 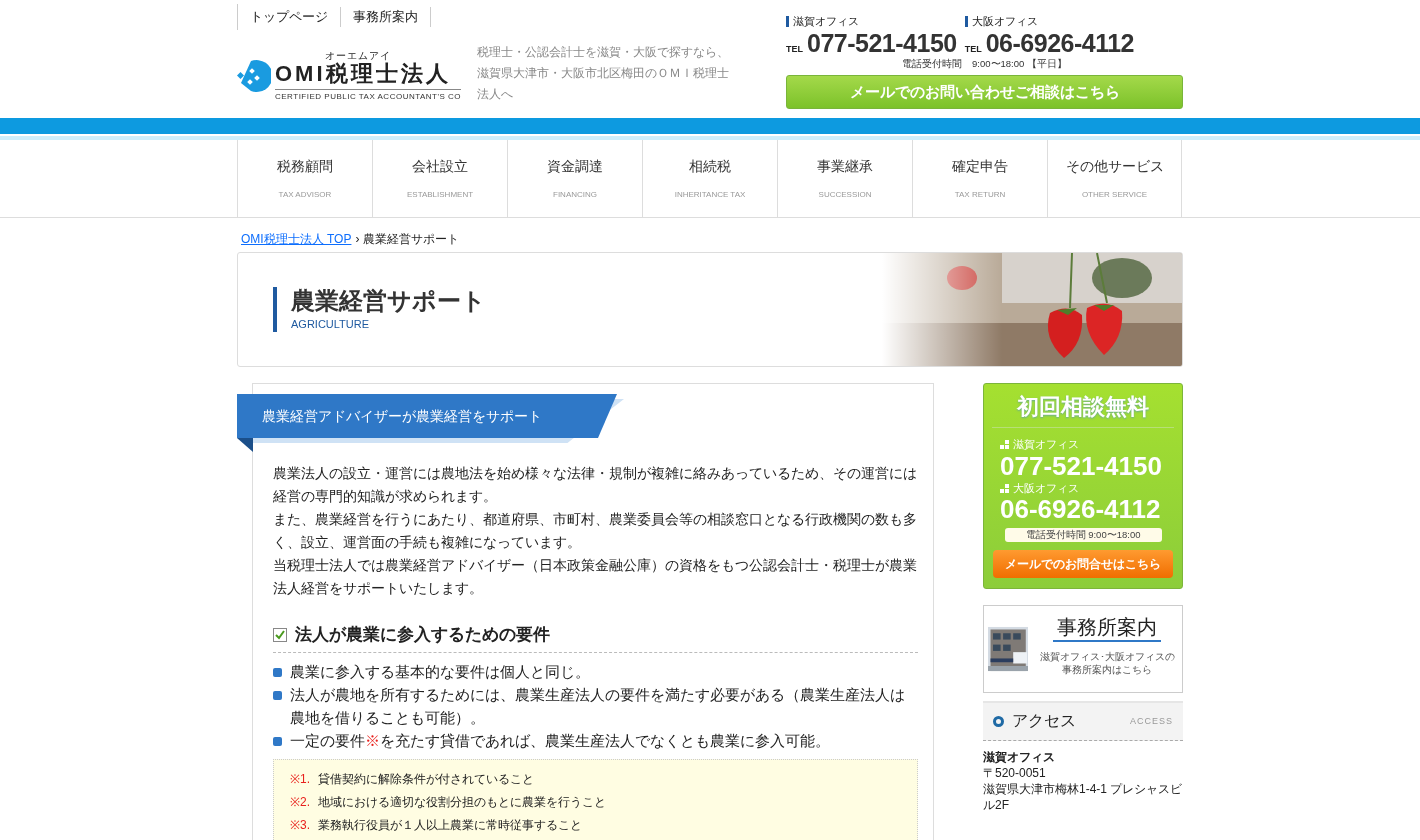 What do you see at coordinates (980, 166) in the screenshot?
I see `nav-label: 確定申告` at bounding box center [980, 166].